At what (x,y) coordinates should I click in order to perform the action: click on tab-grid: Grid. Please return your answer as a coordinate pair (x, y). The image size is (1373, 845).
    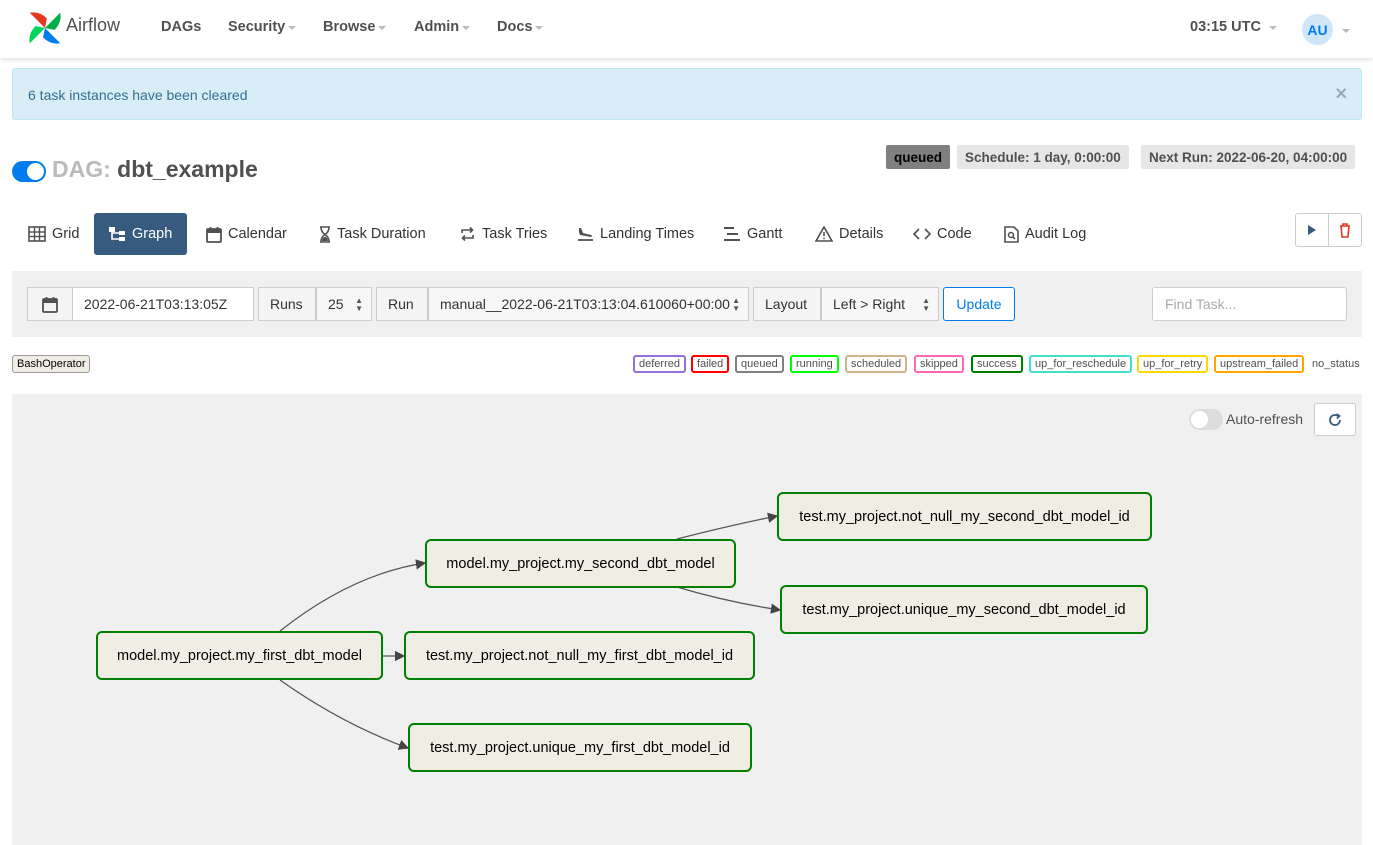
    Looking at the image, I should click on (53, 234).